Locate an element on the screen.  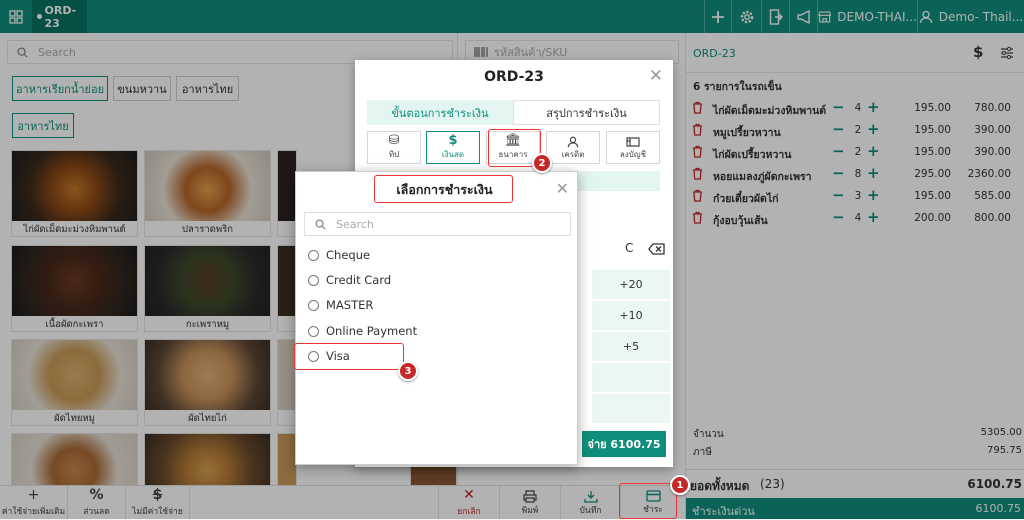
ledger-icon is located at coordinates (633, 142).